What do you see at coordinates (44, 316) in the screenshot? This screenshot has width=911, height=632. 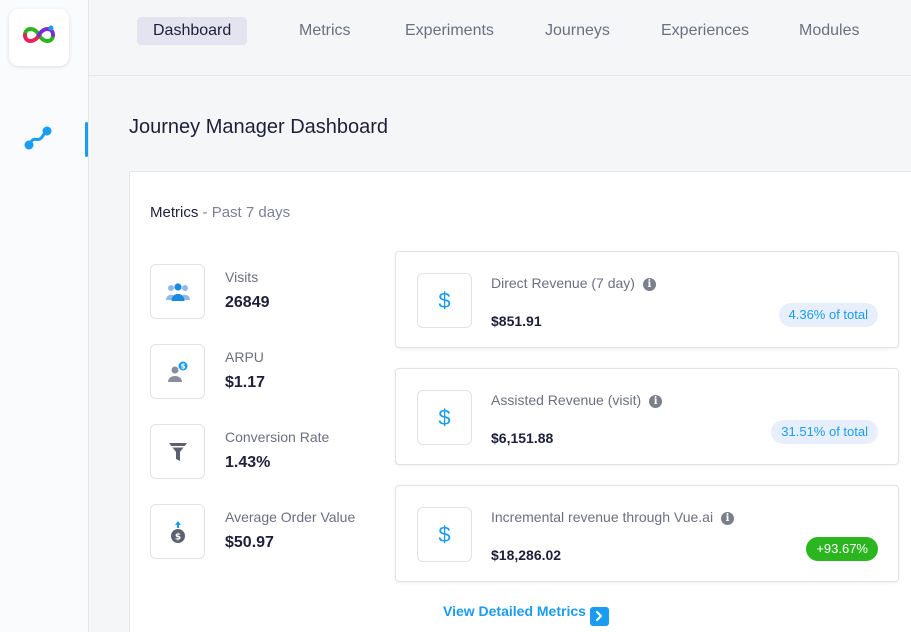 I see `sidebar` at bounding box center [44, 316].